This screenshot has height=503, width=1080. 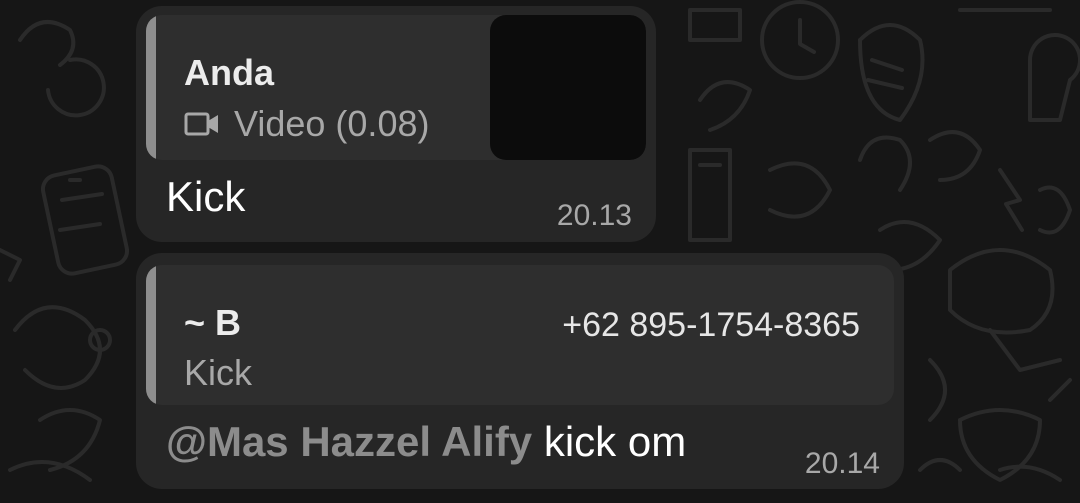 What do you see at coordinates (213, 322) in the screenshot?
I see `quote-sender: ~ B` at bounding box center [213, 322].